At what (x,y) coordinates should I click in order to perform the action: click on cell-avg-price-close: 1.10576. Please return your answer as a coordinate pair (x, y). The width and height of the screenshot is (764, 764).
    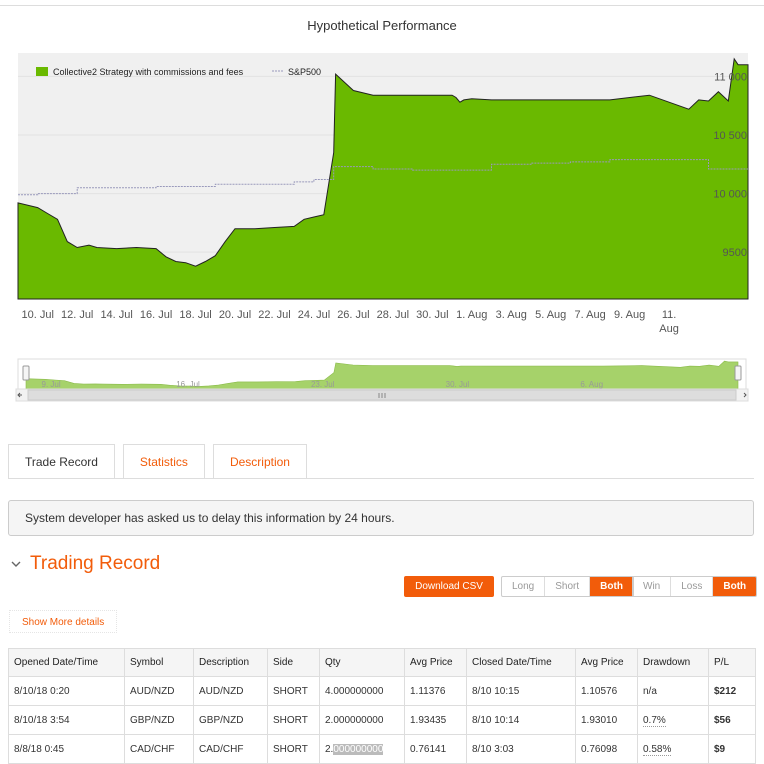
    Looking at the image, I should click on (606, 691).